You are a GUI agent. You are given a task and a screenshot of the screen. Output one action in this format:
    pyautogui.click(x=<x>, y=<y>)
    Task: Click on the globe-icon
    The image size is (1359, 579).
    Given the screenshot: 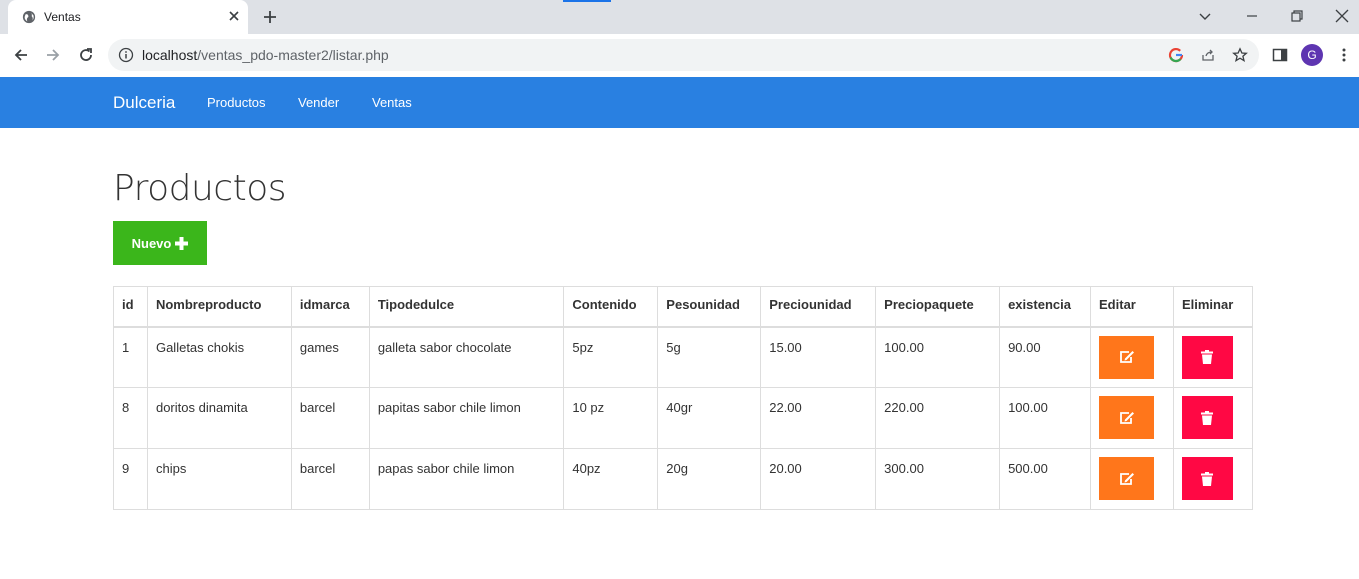 What is the action you would take?
    pyautogui.click(x=29, y=17)
    